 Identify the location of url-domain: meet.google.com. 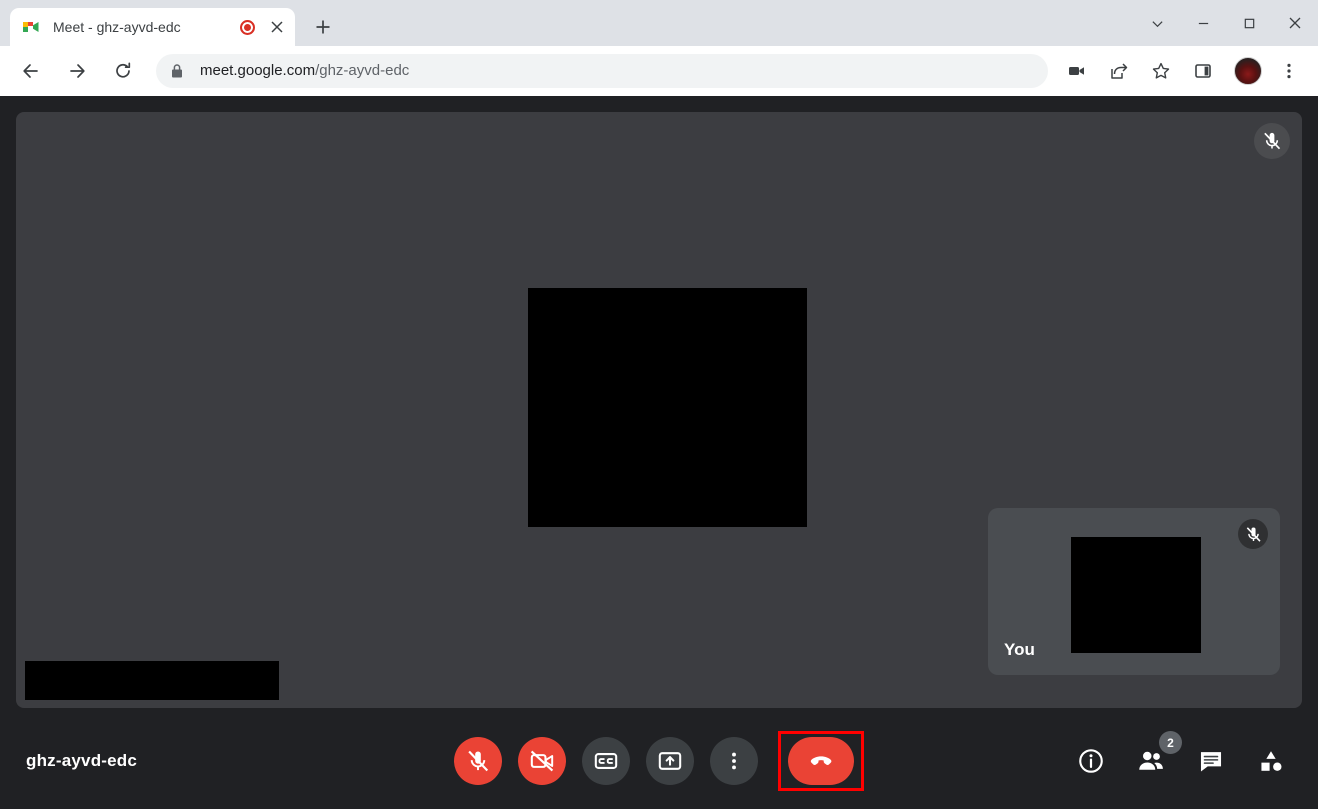
(258, 70).